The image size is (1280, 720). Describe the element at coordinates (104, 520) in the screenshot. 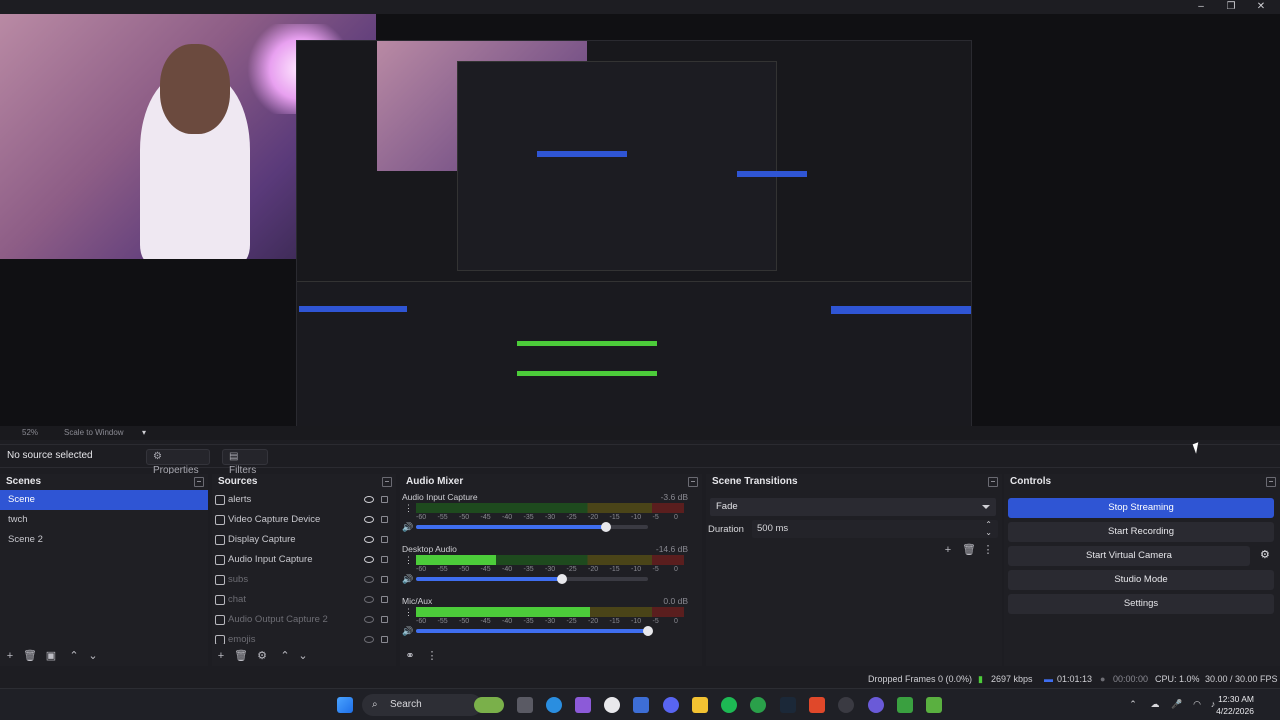

I see `scene-item: twch` at that location.